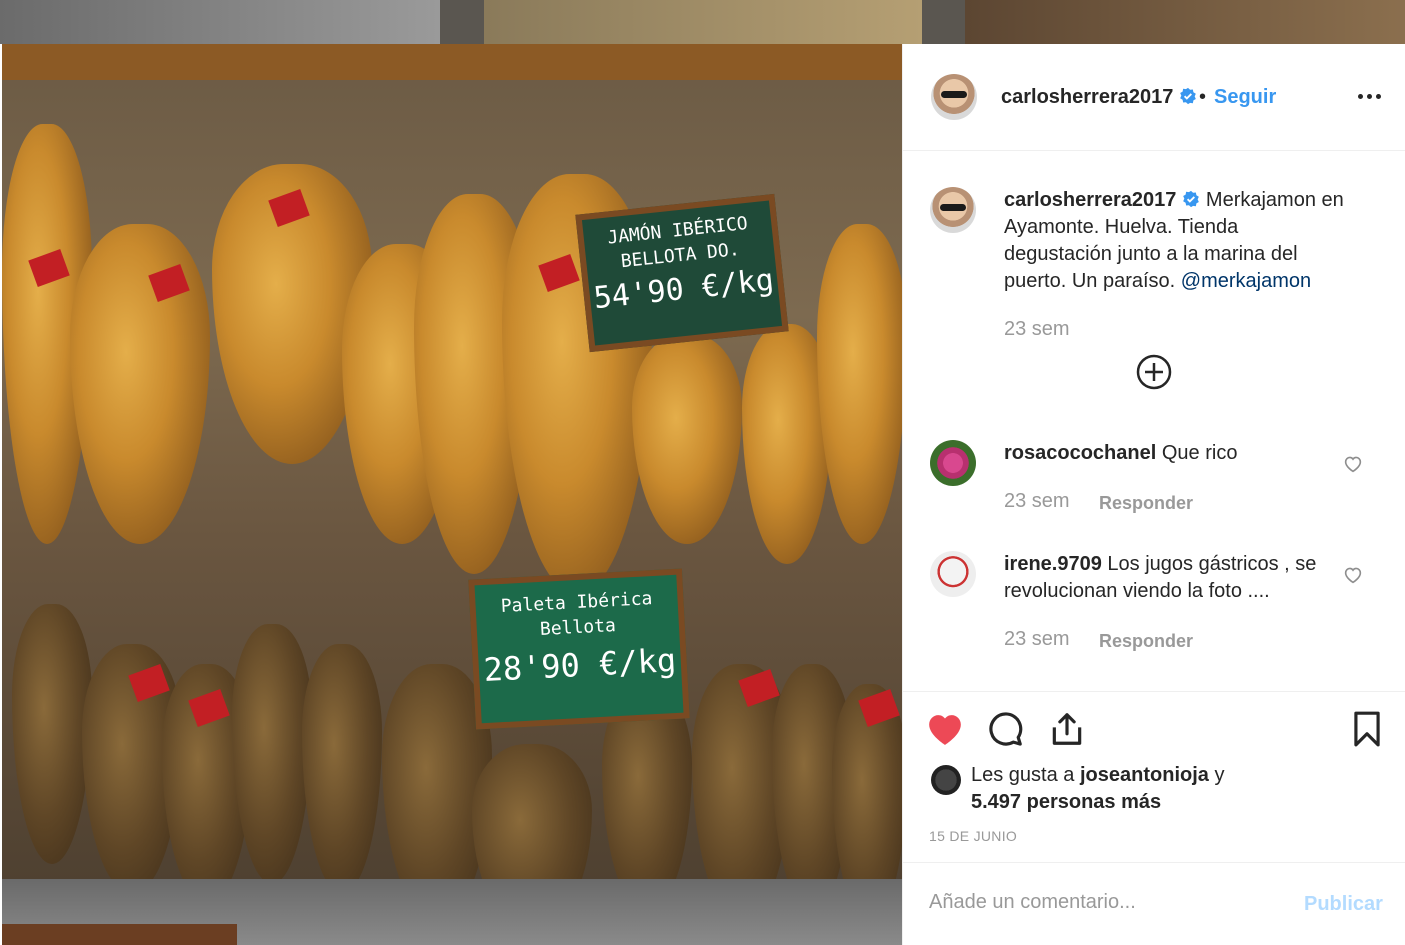  Describe the element at coordinates (954, 97) in the screenshot. I see `author-avatar` at that location.